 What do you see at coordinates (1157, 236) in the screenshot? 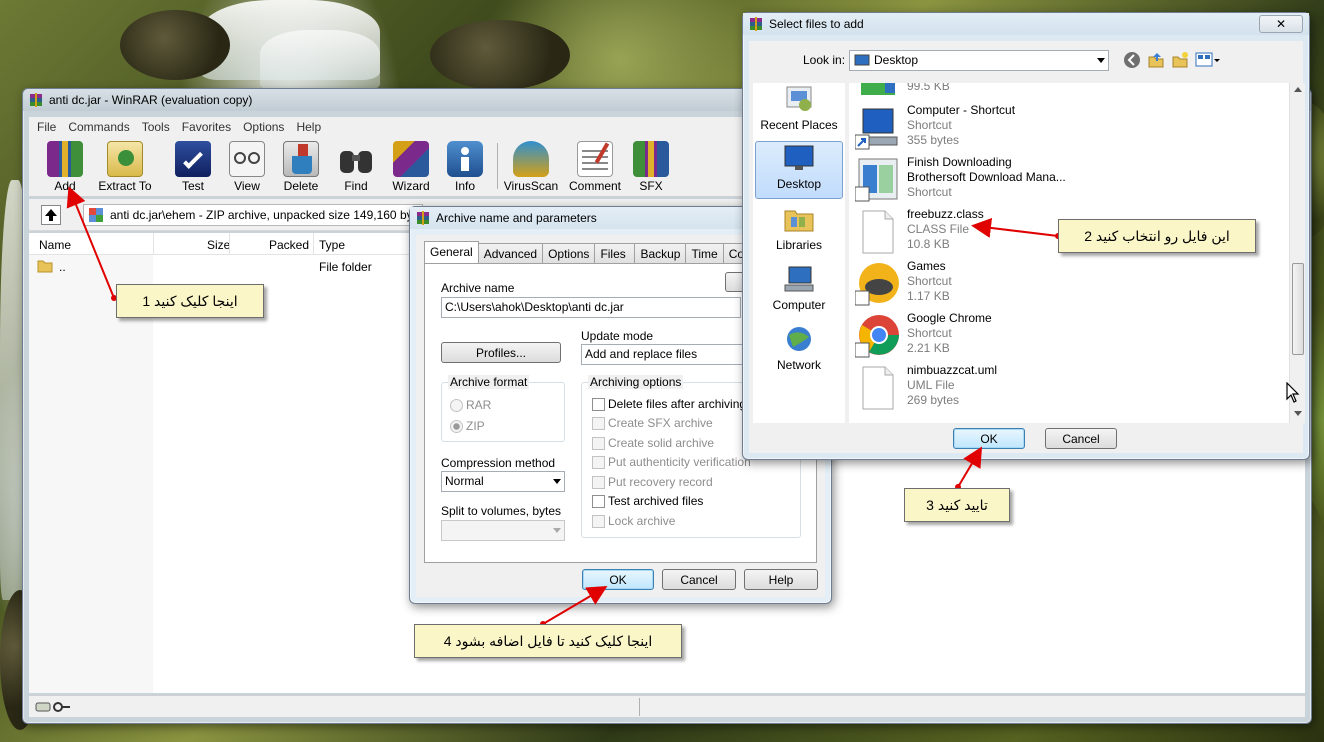
I see `callout-step-2: این فایل رو انتخاب کنید 2` at bounding box center [1157, 236].